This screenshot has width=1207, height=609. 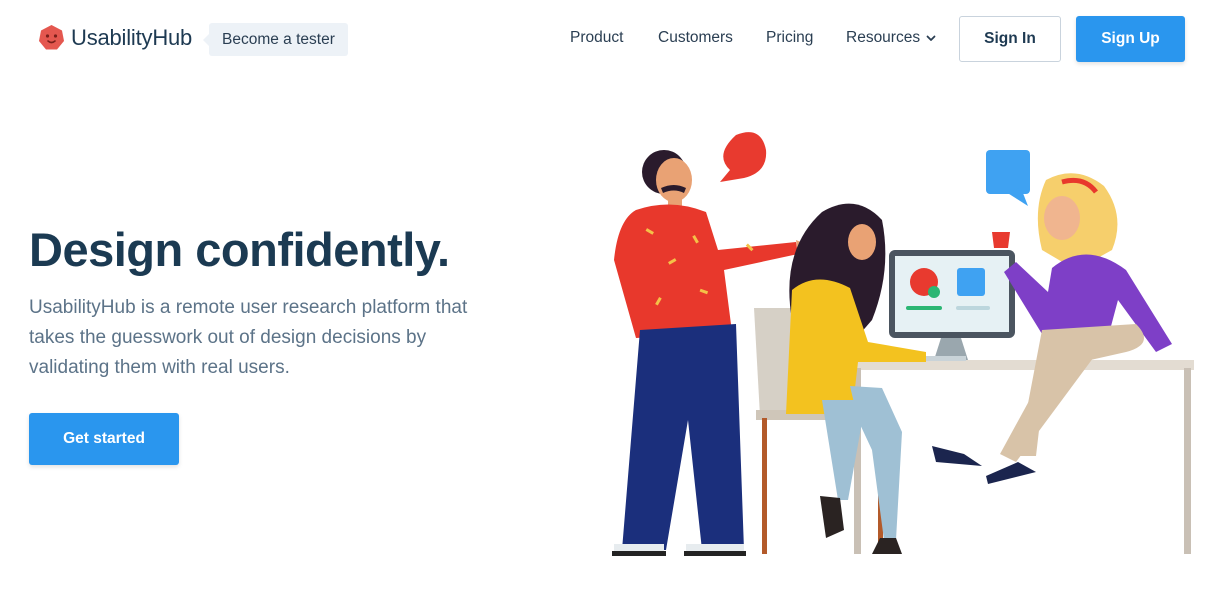 I want to click on logo-mark-icon, so click(x=51, y=37).